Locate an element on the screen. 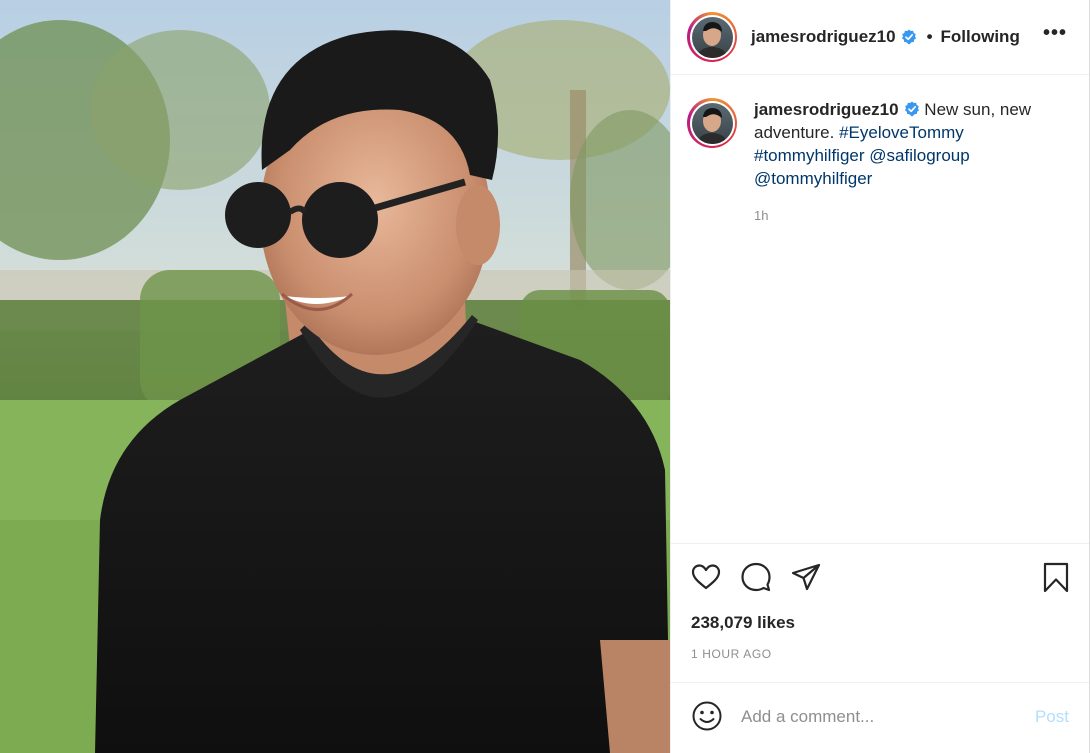 This screenshot has height=753, width=1090. header-avatar is located at coordinates (712, 37).